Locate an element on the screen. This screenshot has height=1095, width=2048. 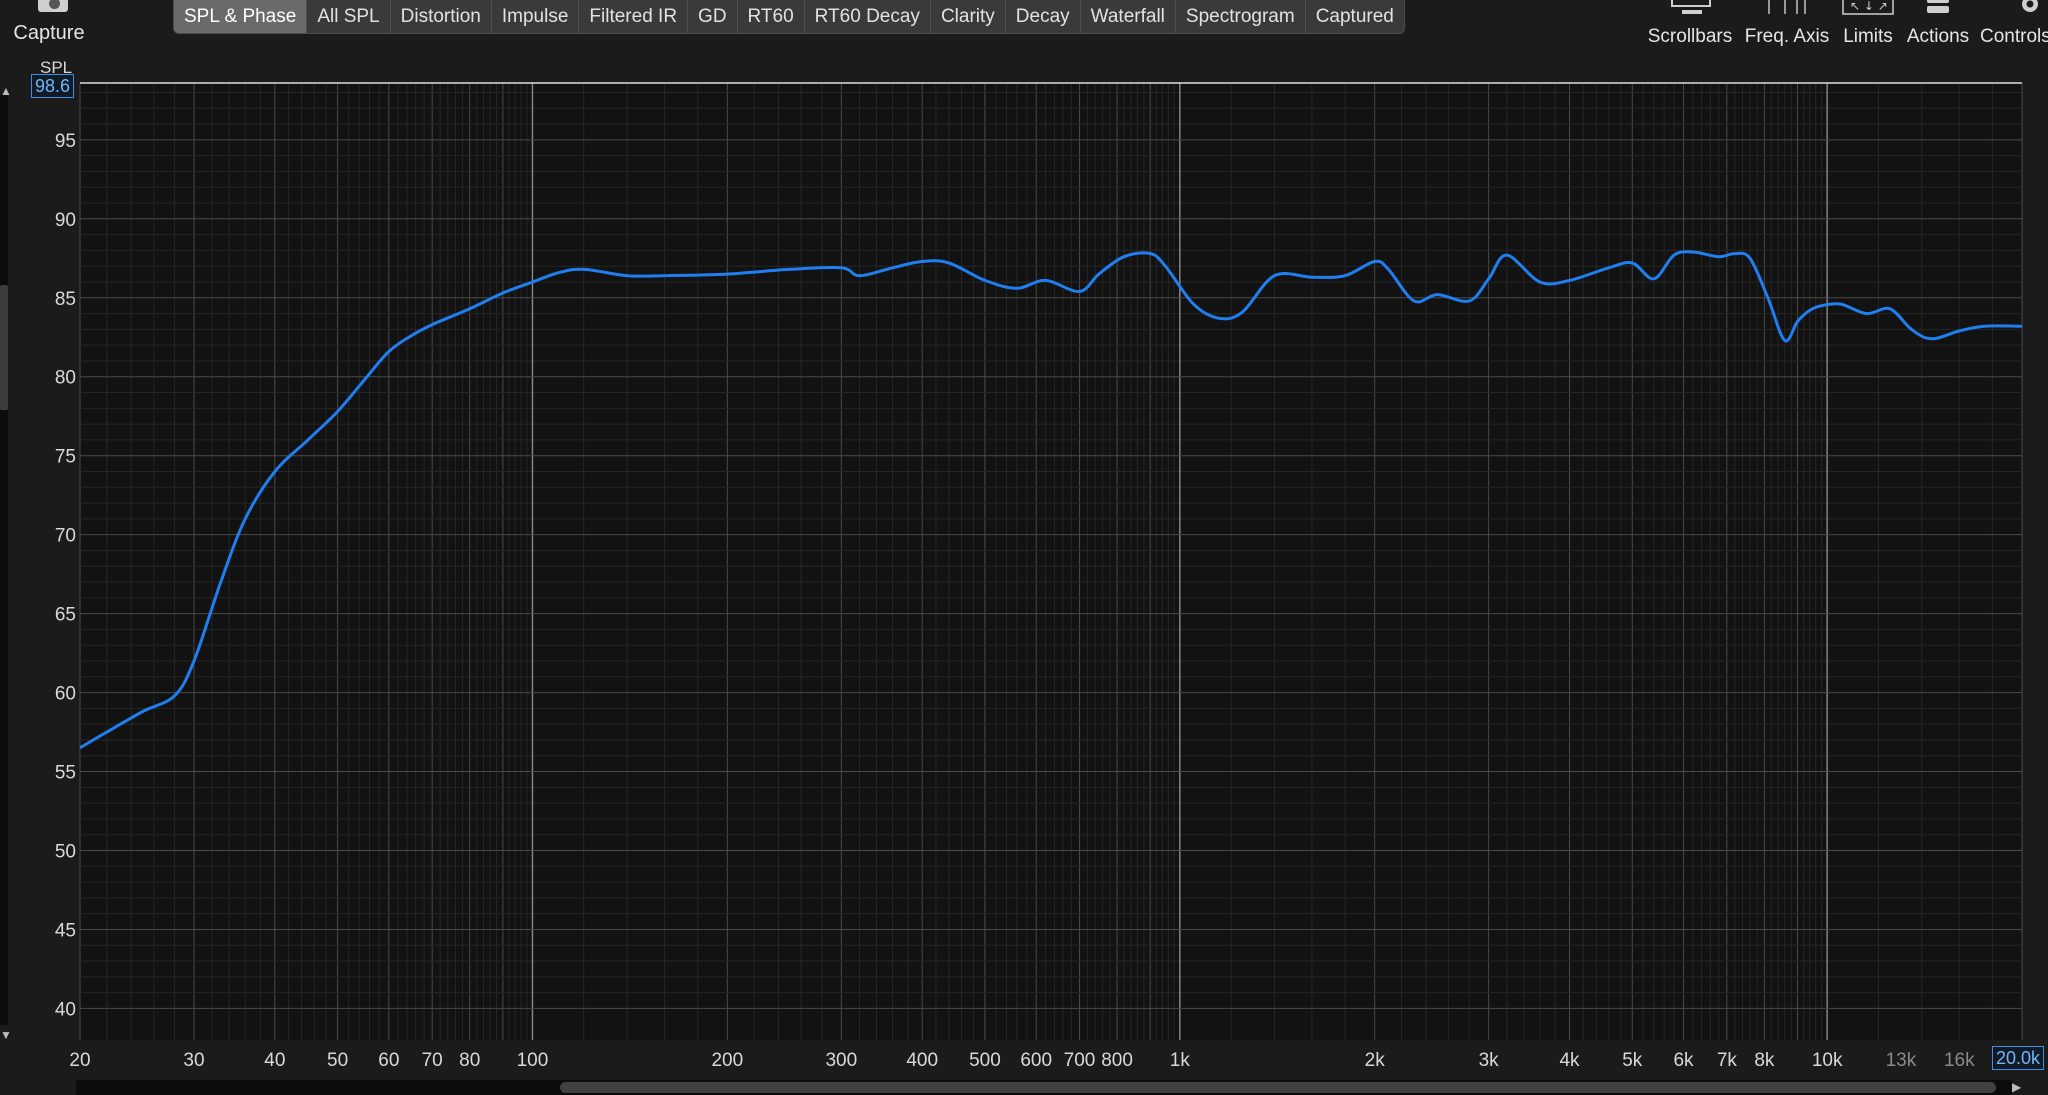
x-tick-label: 8k is located at coordinates (1764, 1060).